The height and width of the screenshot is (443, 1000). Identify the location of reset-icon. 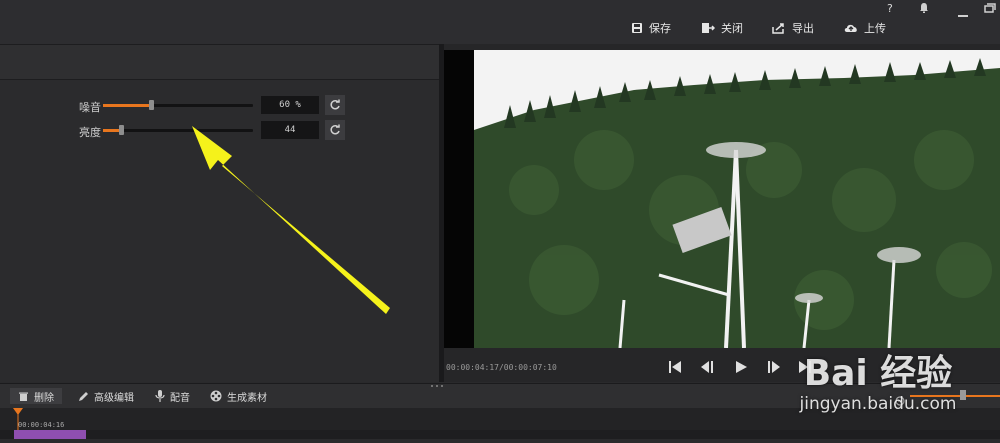
(335, 104).